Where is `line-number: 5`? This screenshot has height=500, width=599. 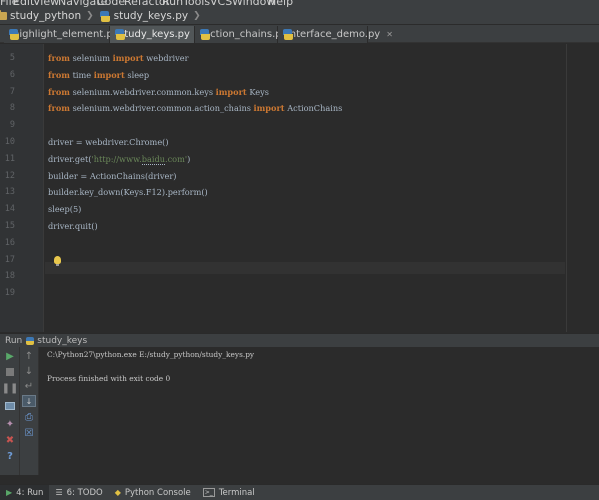 line-number: 5 is located at coordinates (12, 58).